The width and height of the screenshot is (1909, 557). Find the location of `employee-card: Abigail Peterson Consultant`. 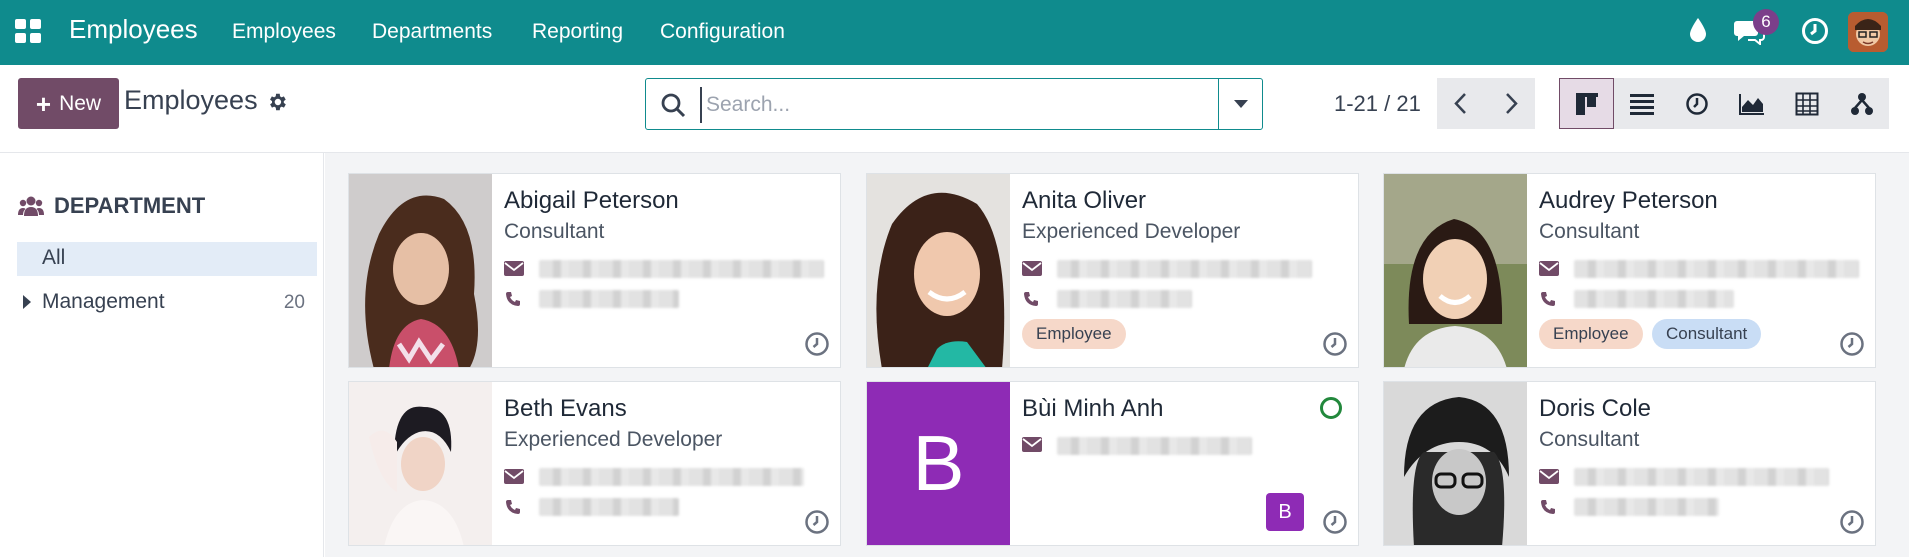

employee-card: Abigail Peterson Consultant is located at coordinates (594, 270).